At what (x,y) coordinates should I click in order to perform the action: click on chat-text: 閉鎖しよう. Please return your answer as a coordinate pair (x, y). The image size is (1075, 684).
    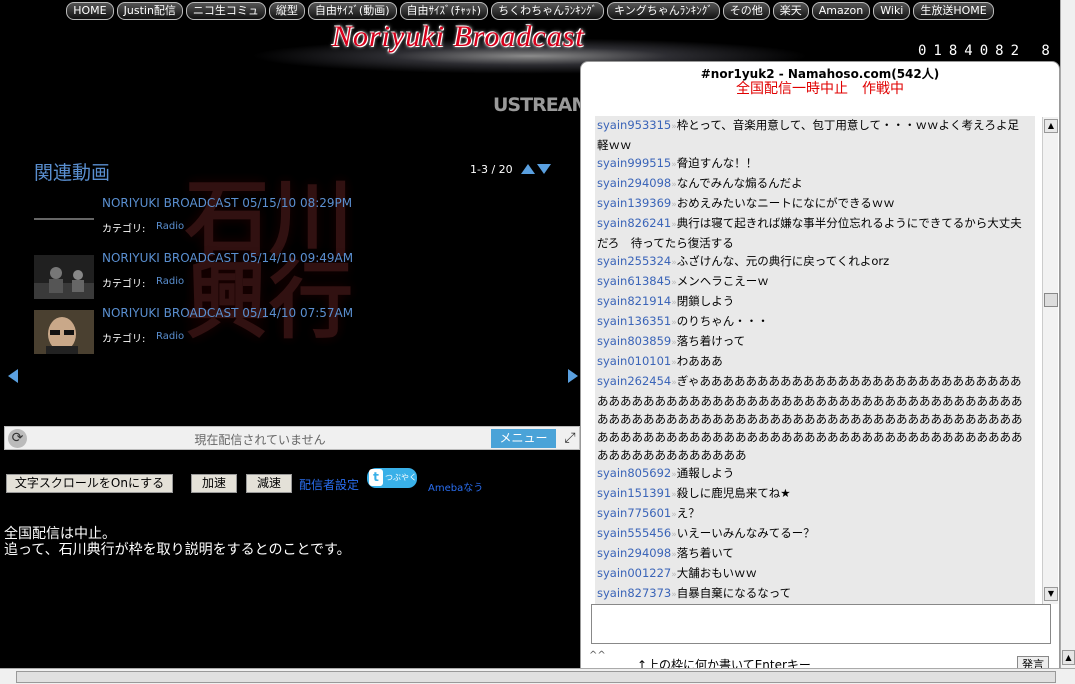
    Looking at the image, I should click on (705, 301).